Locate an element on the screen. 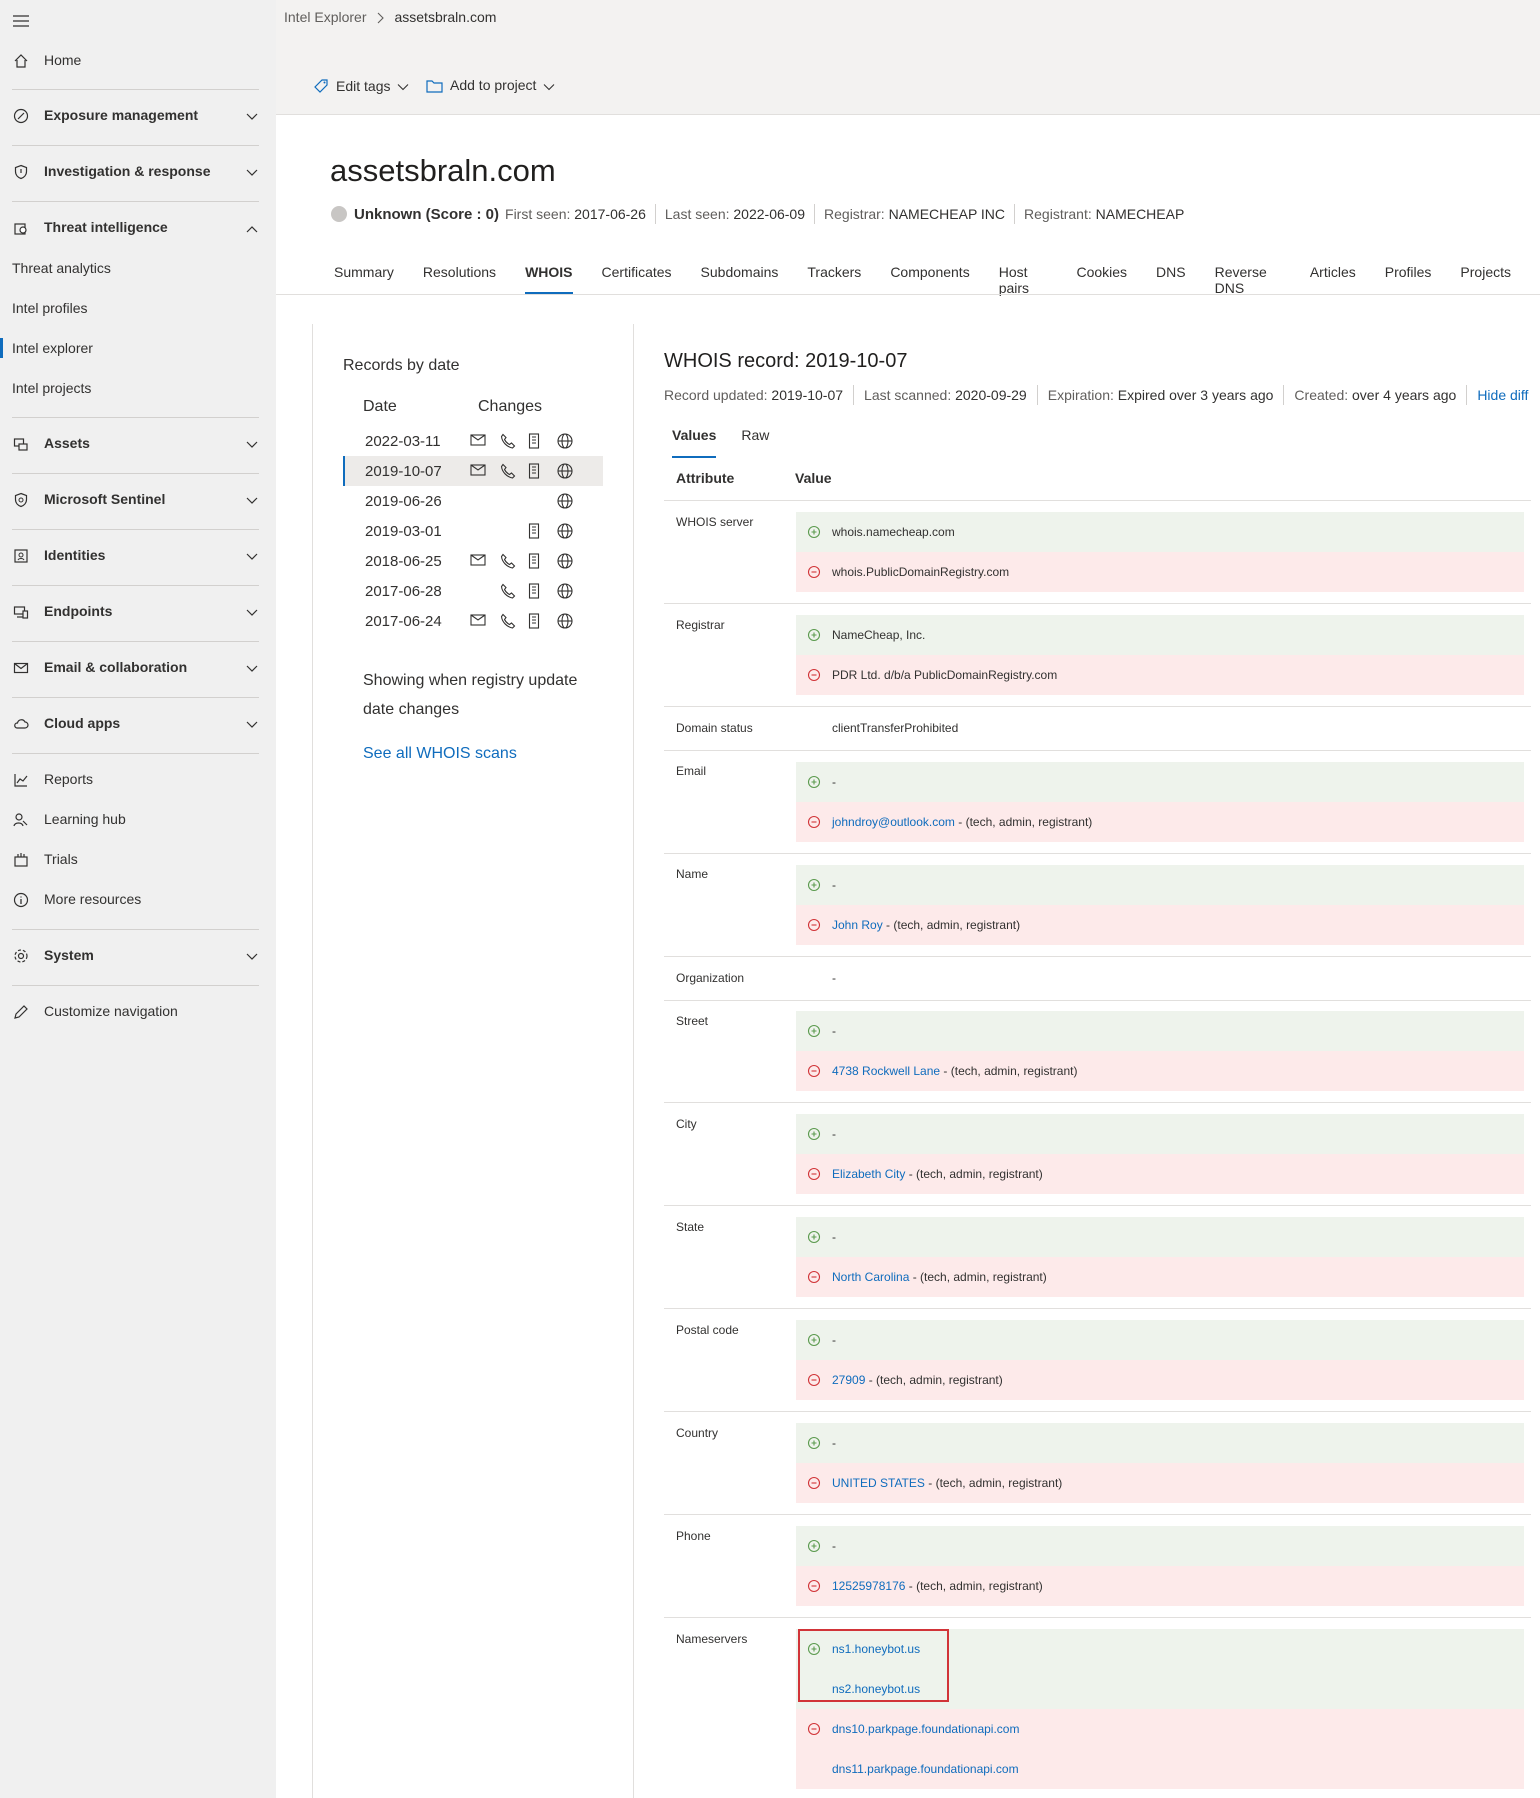 The image size is (1540, 1798). nav-learning-hub: Learning hub is located at coordinates (138, 819).